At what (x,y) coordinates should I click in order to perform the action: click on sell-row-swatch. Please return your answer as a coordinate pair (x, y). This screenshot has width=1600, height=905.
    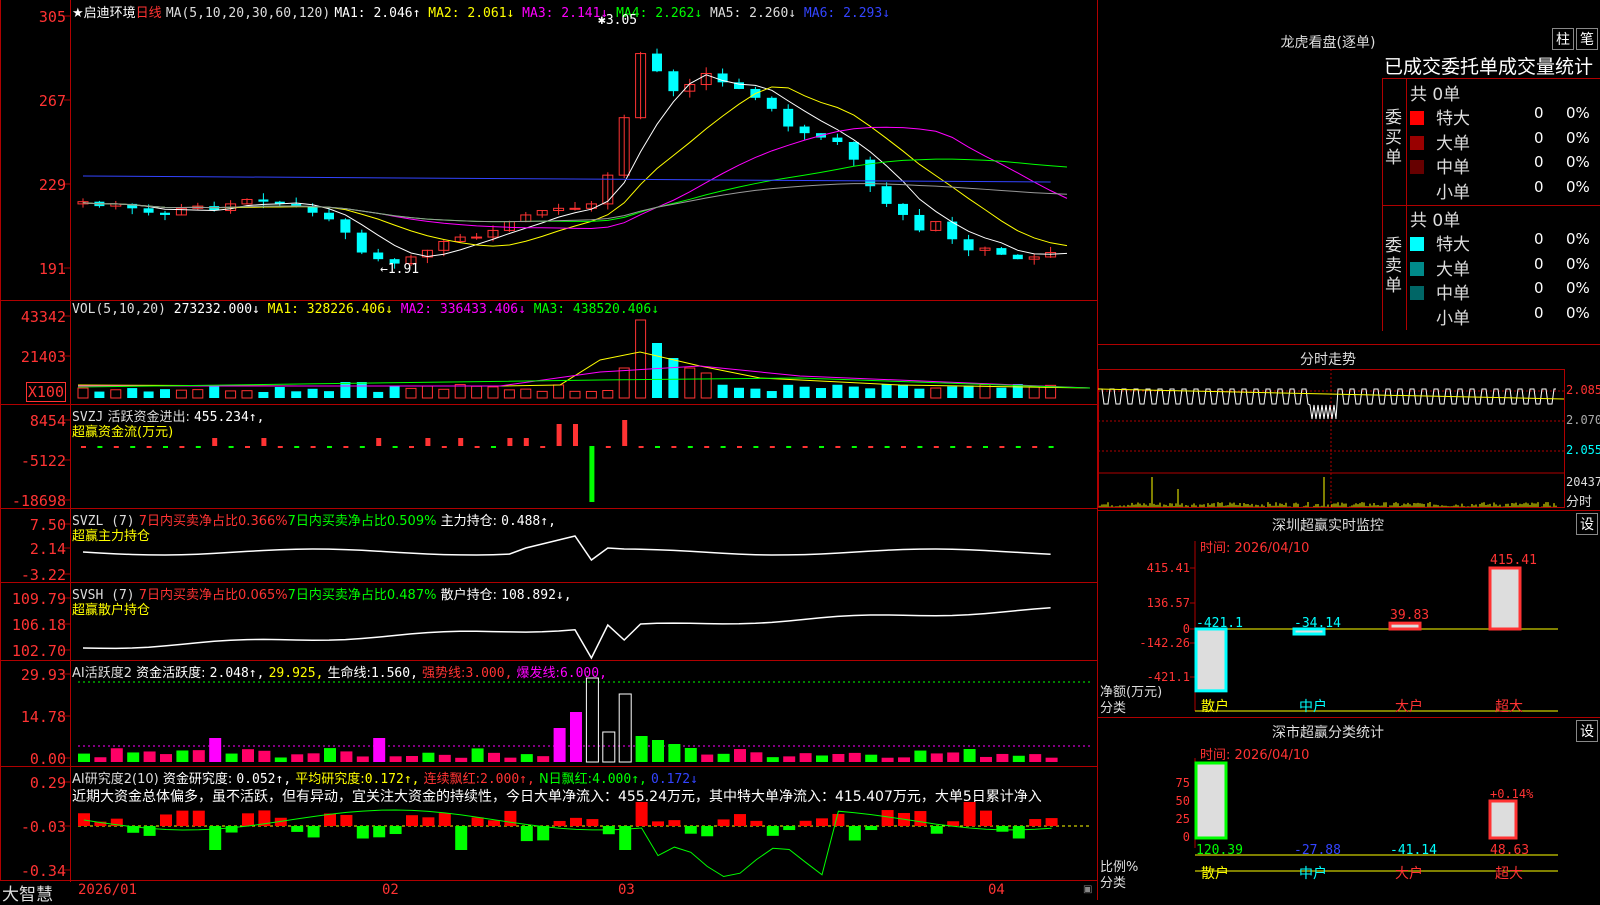
    Looking at the image, I should click on (1417, 268).